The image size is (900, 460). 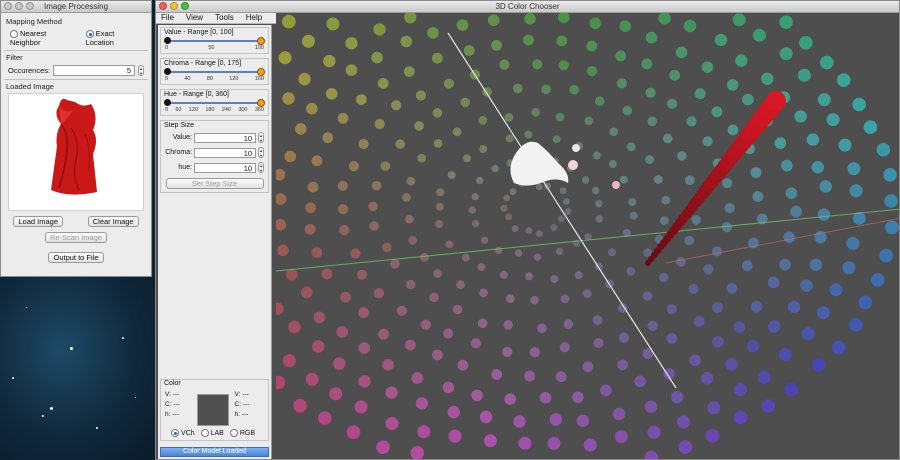 I want to click on step-hue-stepper: ▲ ▼, so click(x=261, y=167).